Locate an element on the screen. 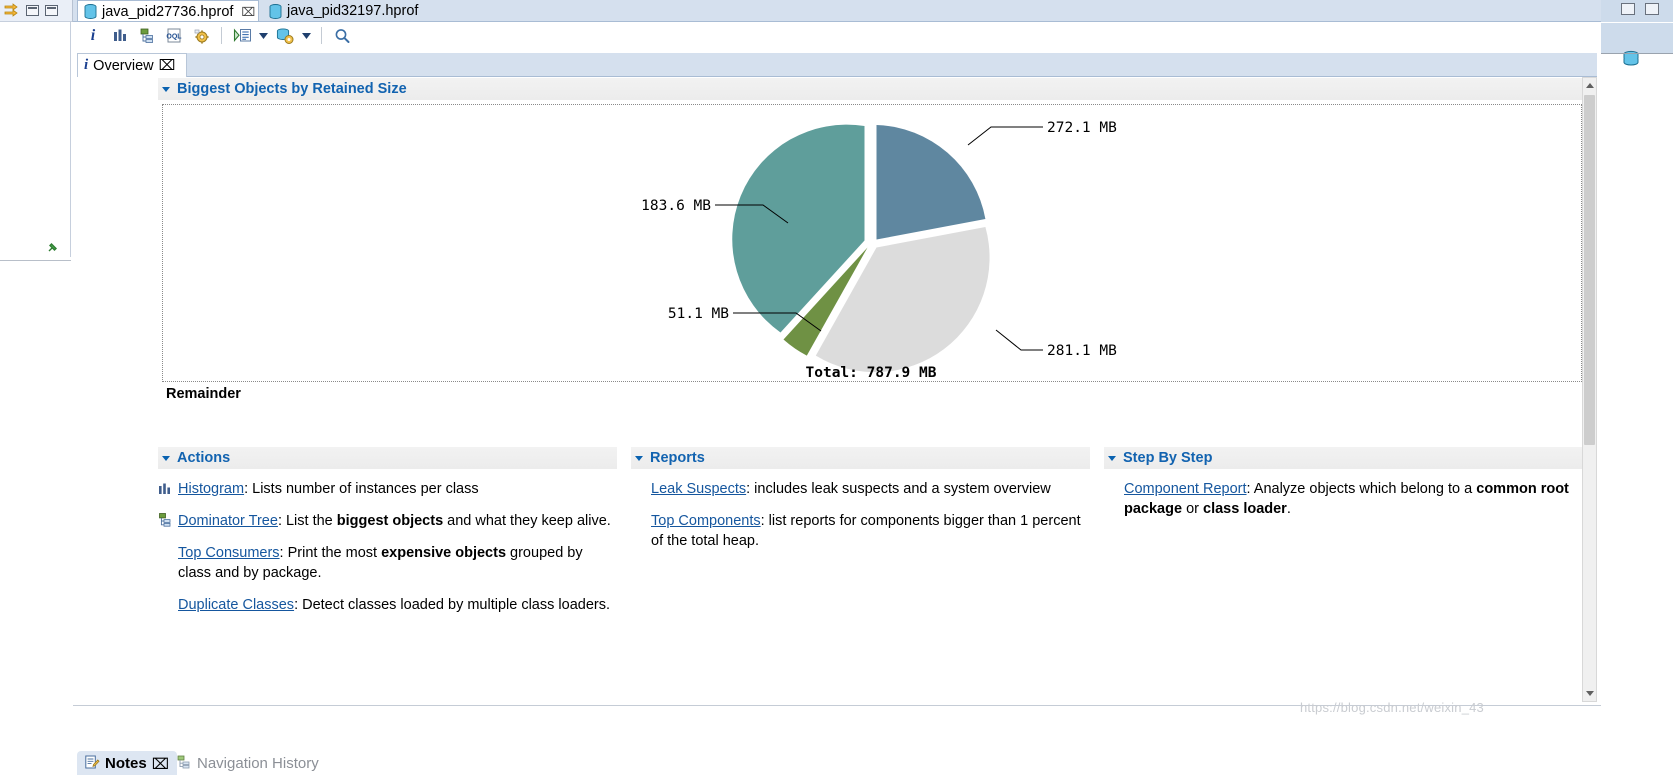 This screenshot has width=1673, height=775. dominator-tree-icon is located at coordinates (147, 36).